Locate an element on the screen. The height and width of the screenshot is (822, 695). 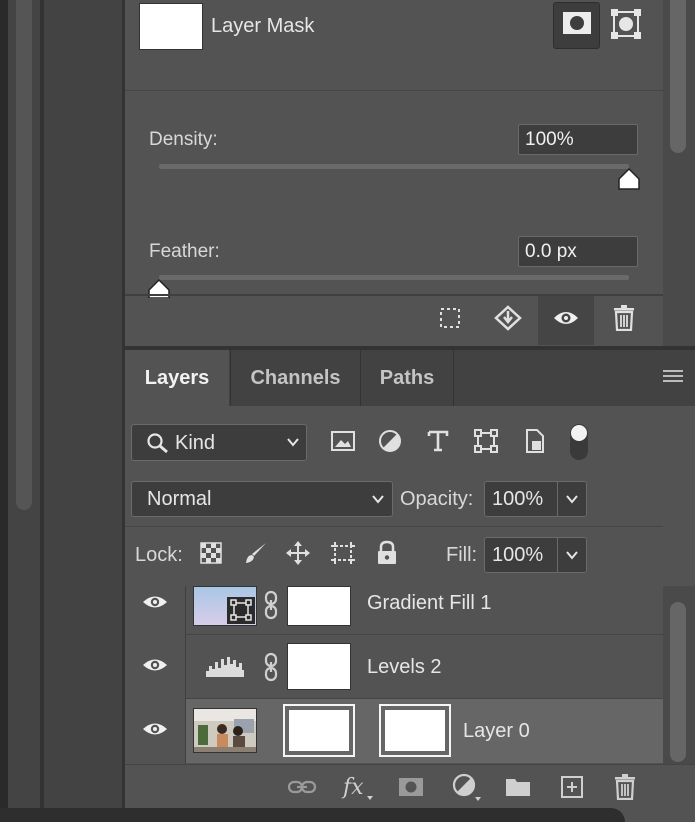
levels-adjustment-icon is located at coordinates (225, 668).